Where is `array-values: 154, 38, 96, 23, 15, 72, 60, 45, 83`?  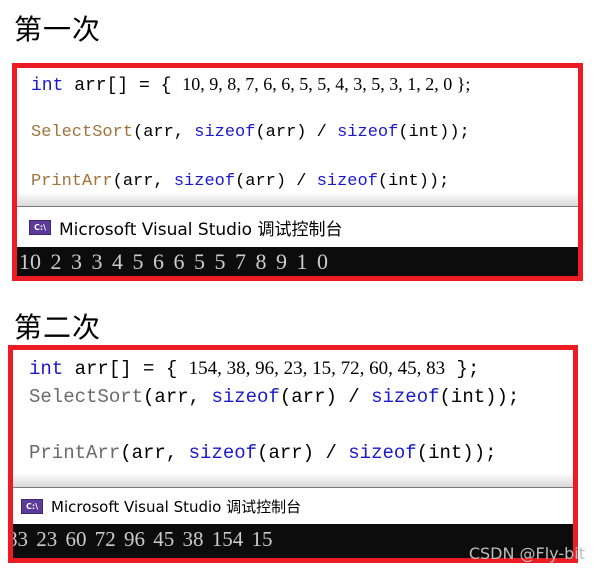
array-values: 154, 38, 96, 23, 15, 72, 60, 45, 83 is located at coordinates (317, 368).